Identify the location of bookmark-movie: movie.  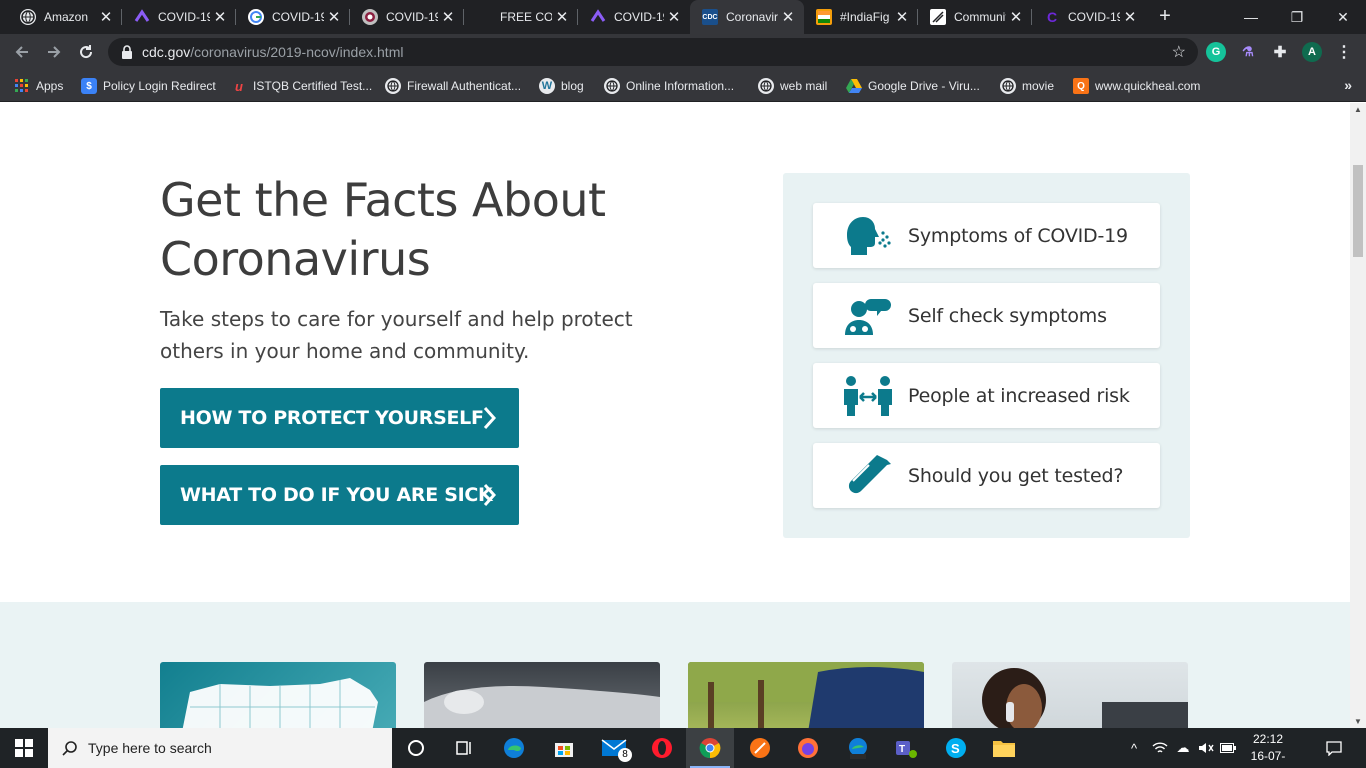
(1027, 86).